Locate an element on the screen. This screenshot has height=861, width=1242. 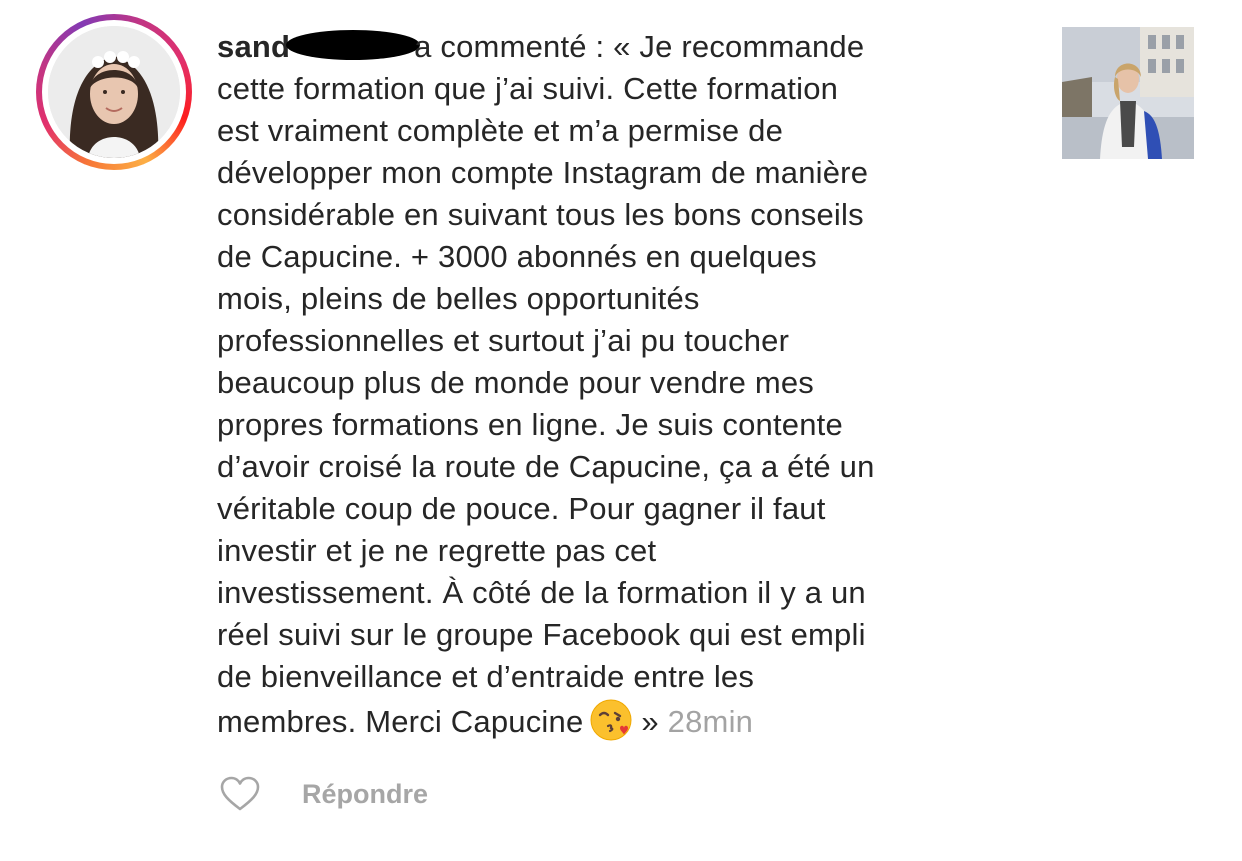
comment-line-last: membres. Merci Capucine » 28min is located at coordinates (617, 719).